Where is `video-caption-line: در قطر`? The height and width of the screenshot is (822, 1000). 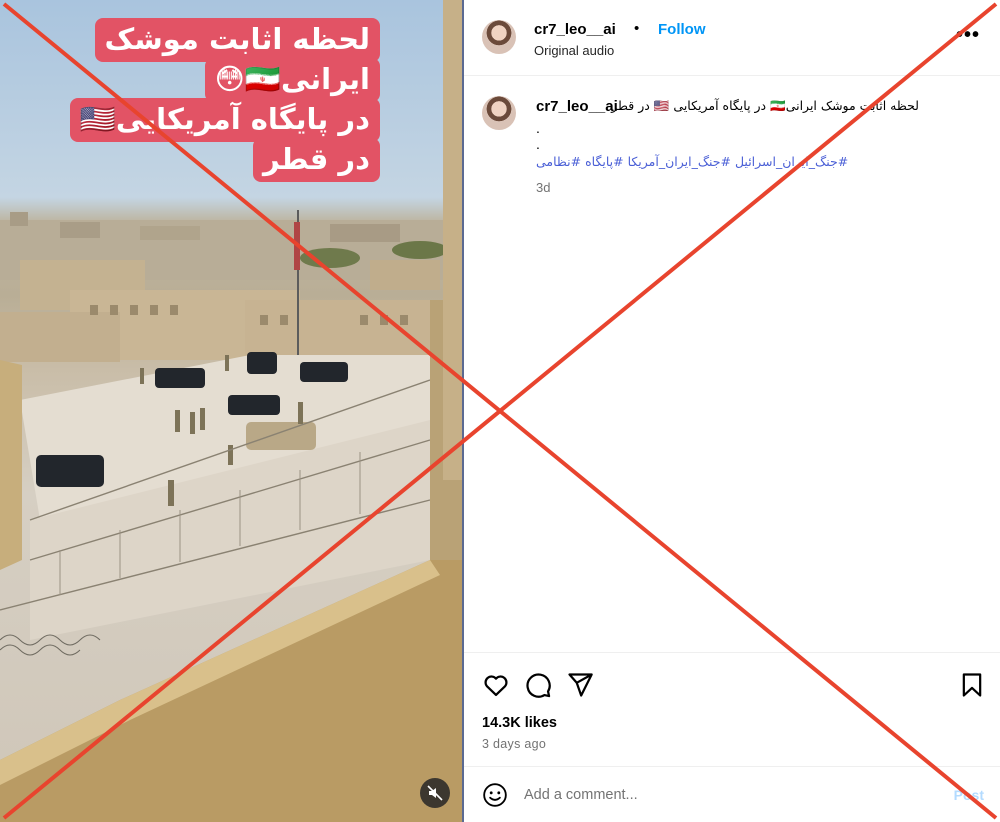 video-caption-line: در قطر is located at coordinates (316, 160).